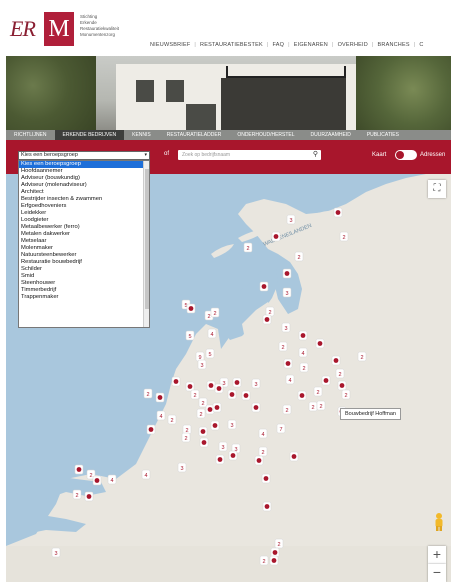 This screenshot has height=582, width=451. I want to click on dropdown-option: Hoofdaannemer, so click(84, 171).